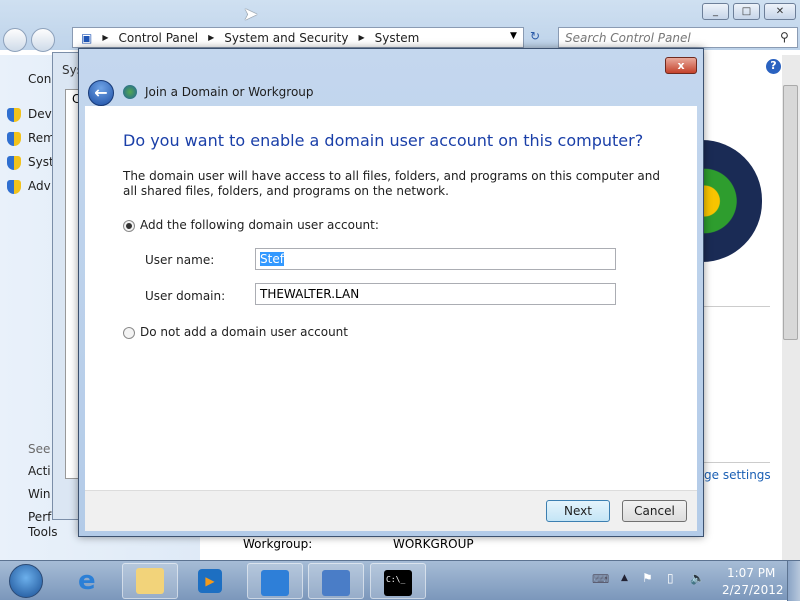 This screenshot has width=800, height=601. I want to click on maximize-button: □, so click(746, 11).